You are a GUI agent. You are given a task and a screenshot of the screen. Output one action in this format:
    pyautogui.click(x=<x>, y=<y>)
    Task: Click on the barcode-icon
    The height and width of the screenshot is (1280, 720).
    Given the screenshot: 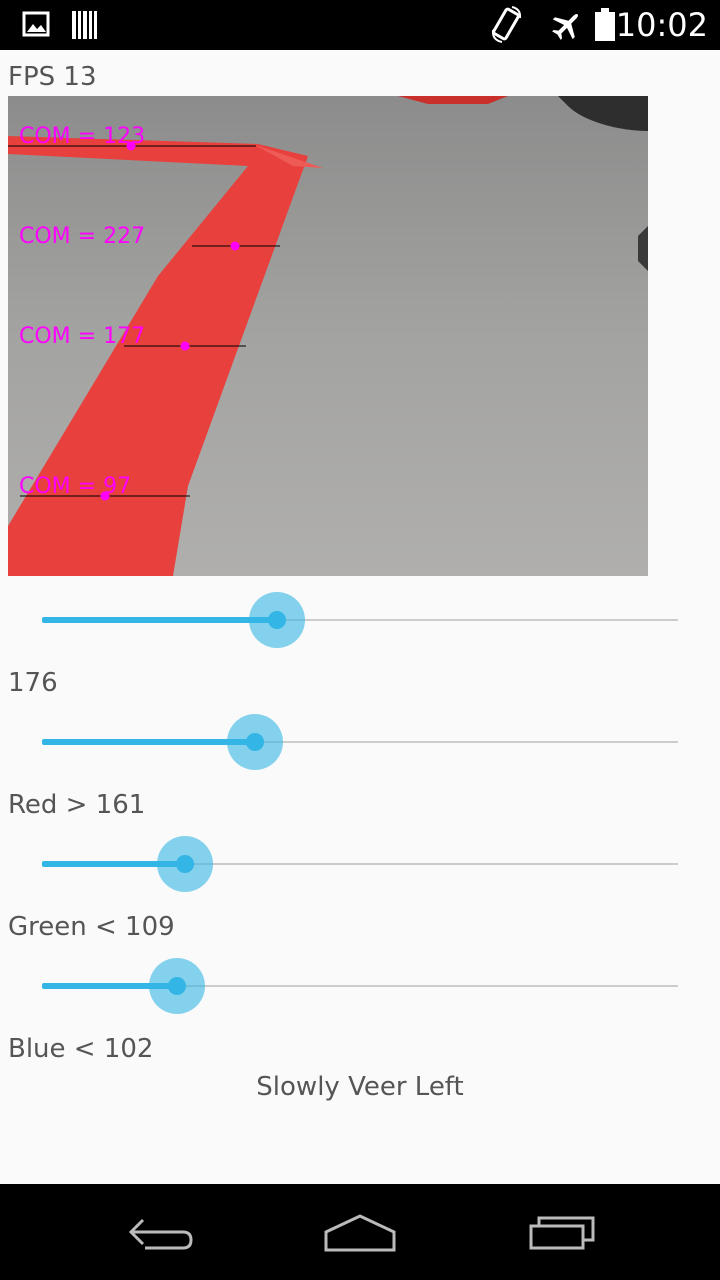 What is the action you would take?
    pyautogui.click(x=84, y=27)
    